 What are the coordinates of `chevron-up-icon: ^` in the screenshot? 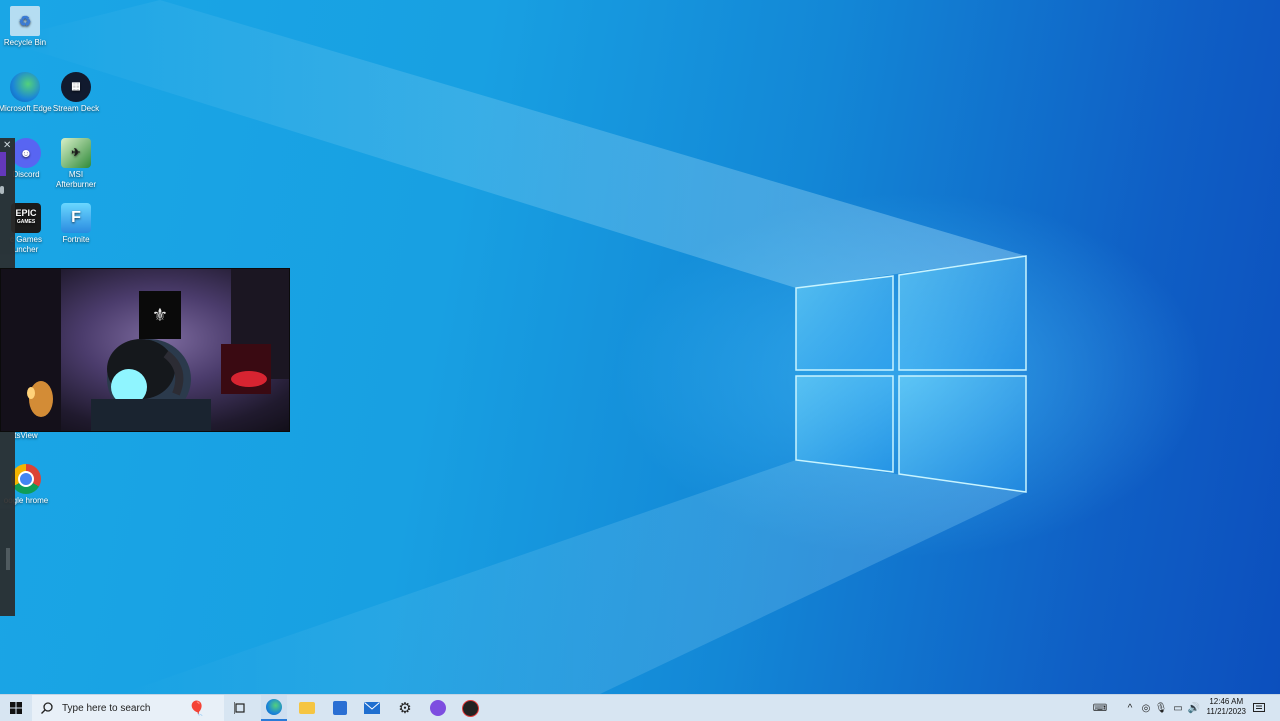 It's located at (1130, 708).